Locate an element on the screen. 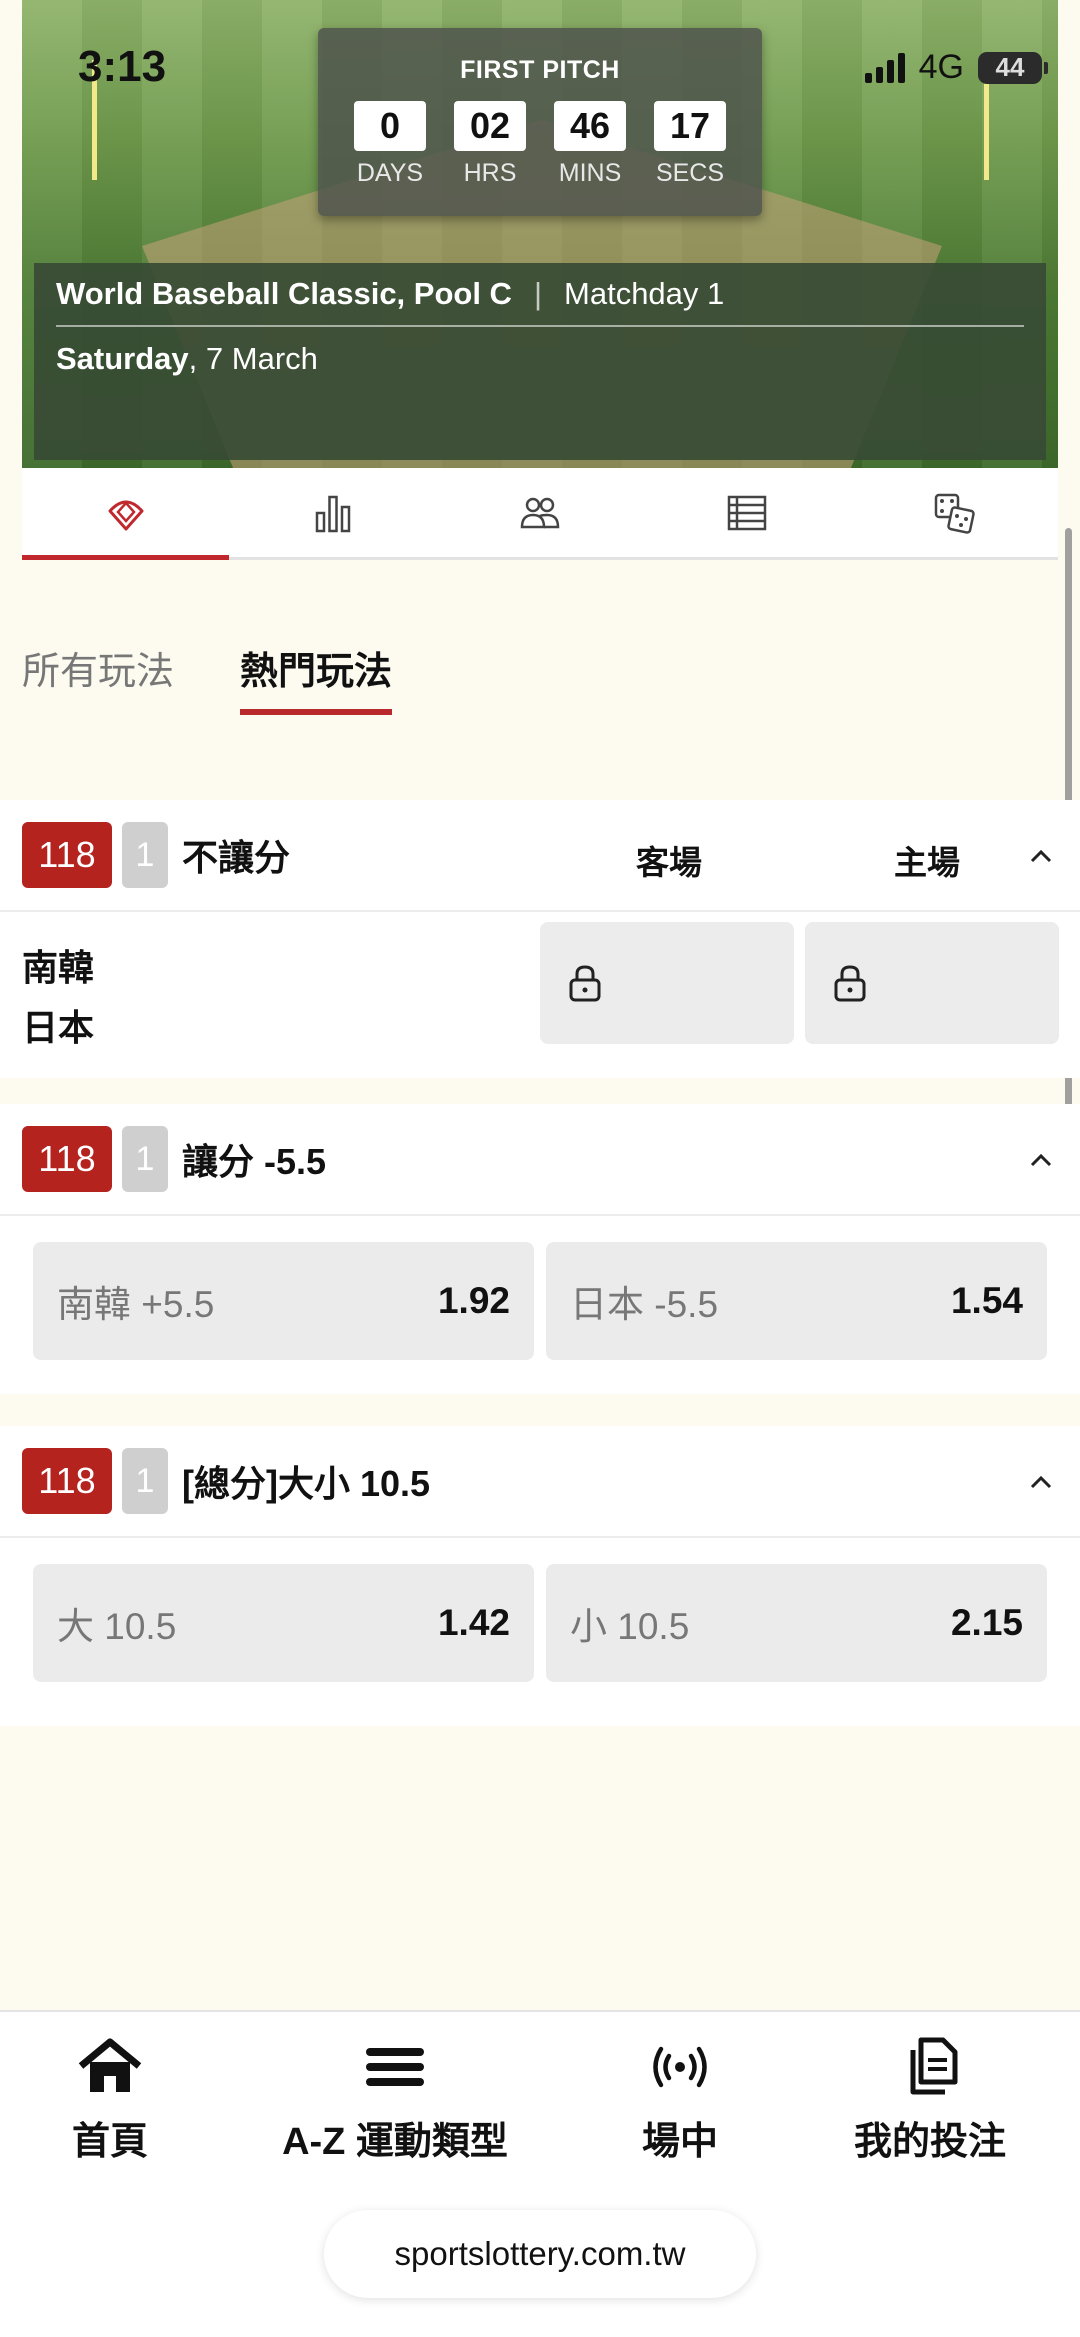 The height and width of the screenshot is (2337, 1080). countdown-value: 02 is located at coordinates (490, 126).